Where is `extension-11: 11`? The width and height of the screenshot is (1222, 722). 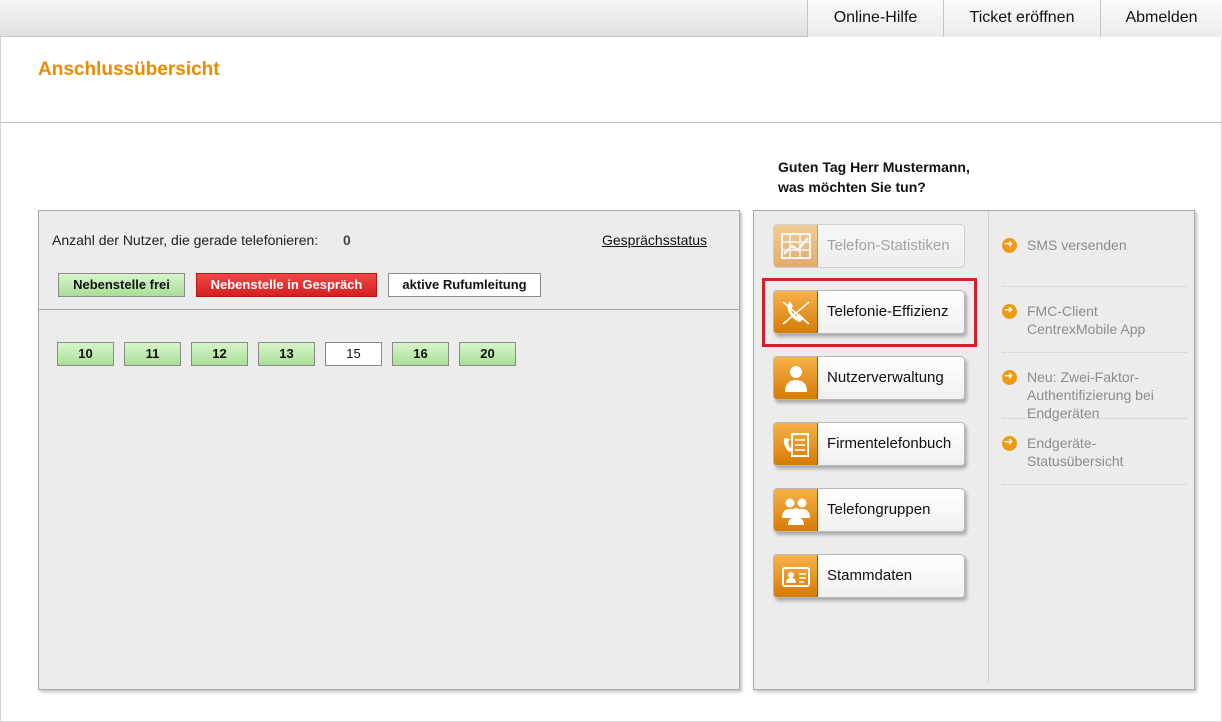
extension-11: 11 is located at coordinates (152, 354).